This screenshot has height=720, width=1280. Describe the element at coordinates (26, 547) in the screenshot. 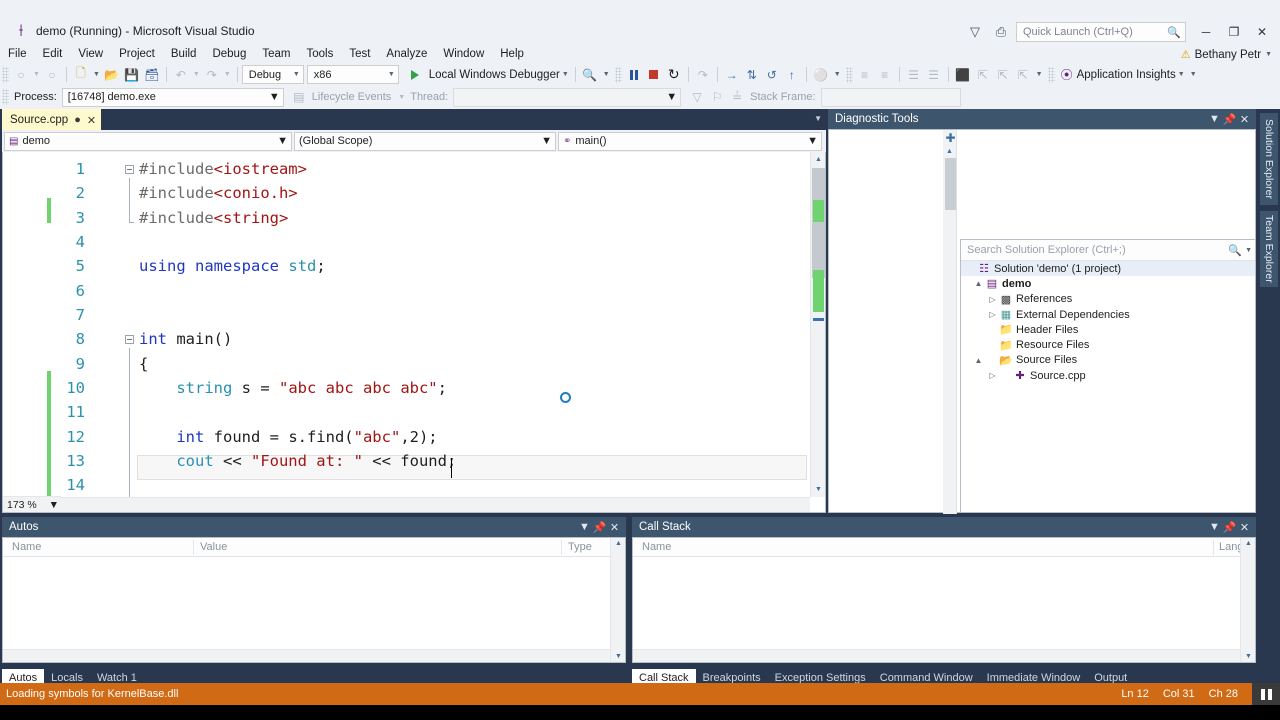

I see `column-header-name: Name` at that location.